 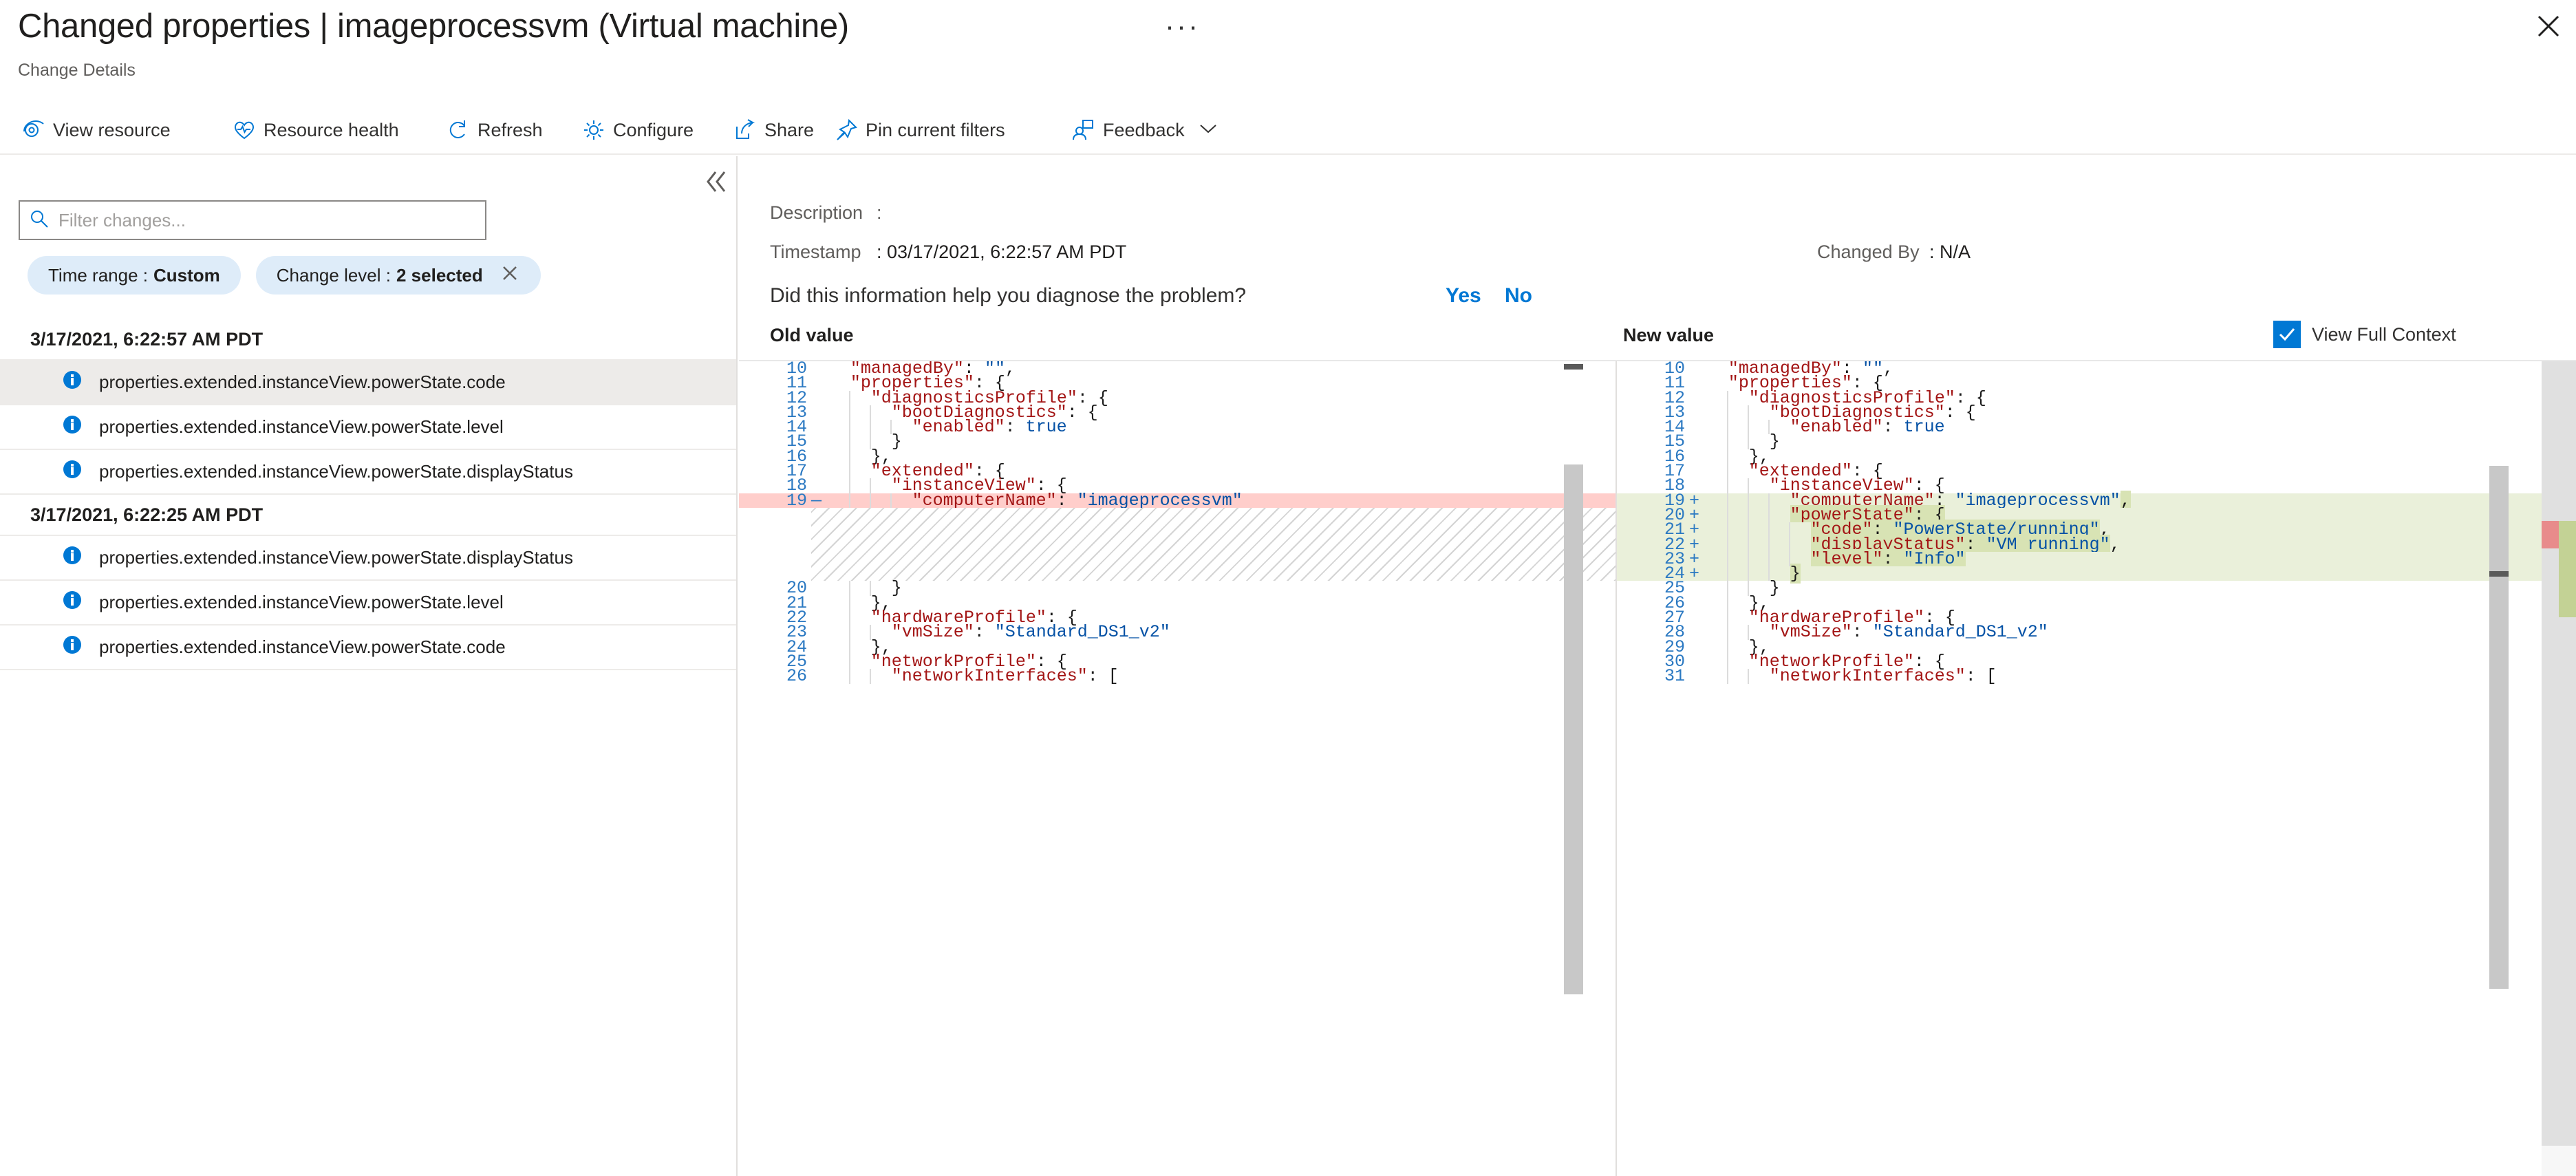 I want to click on feedback-button: Feedback, so click(x=1144, y=130).